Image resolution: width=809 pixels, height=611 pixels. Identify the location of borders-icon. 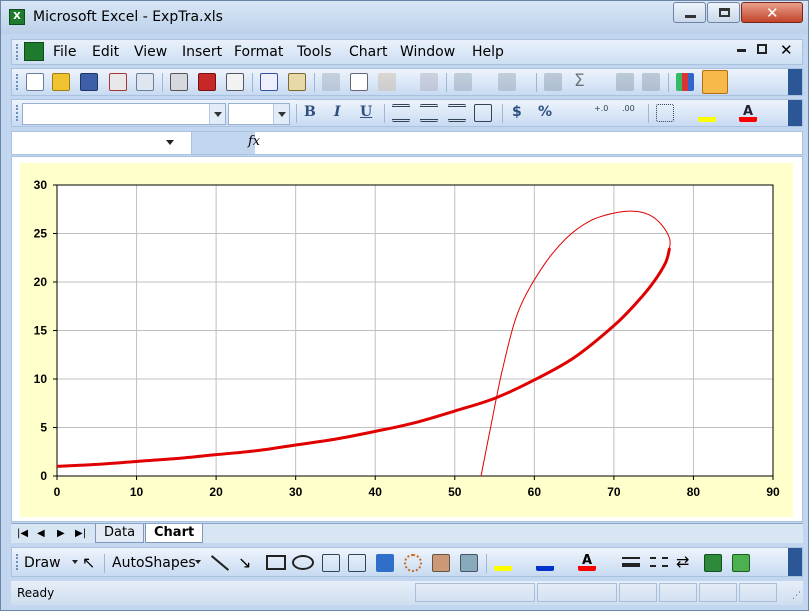
(665, 113).